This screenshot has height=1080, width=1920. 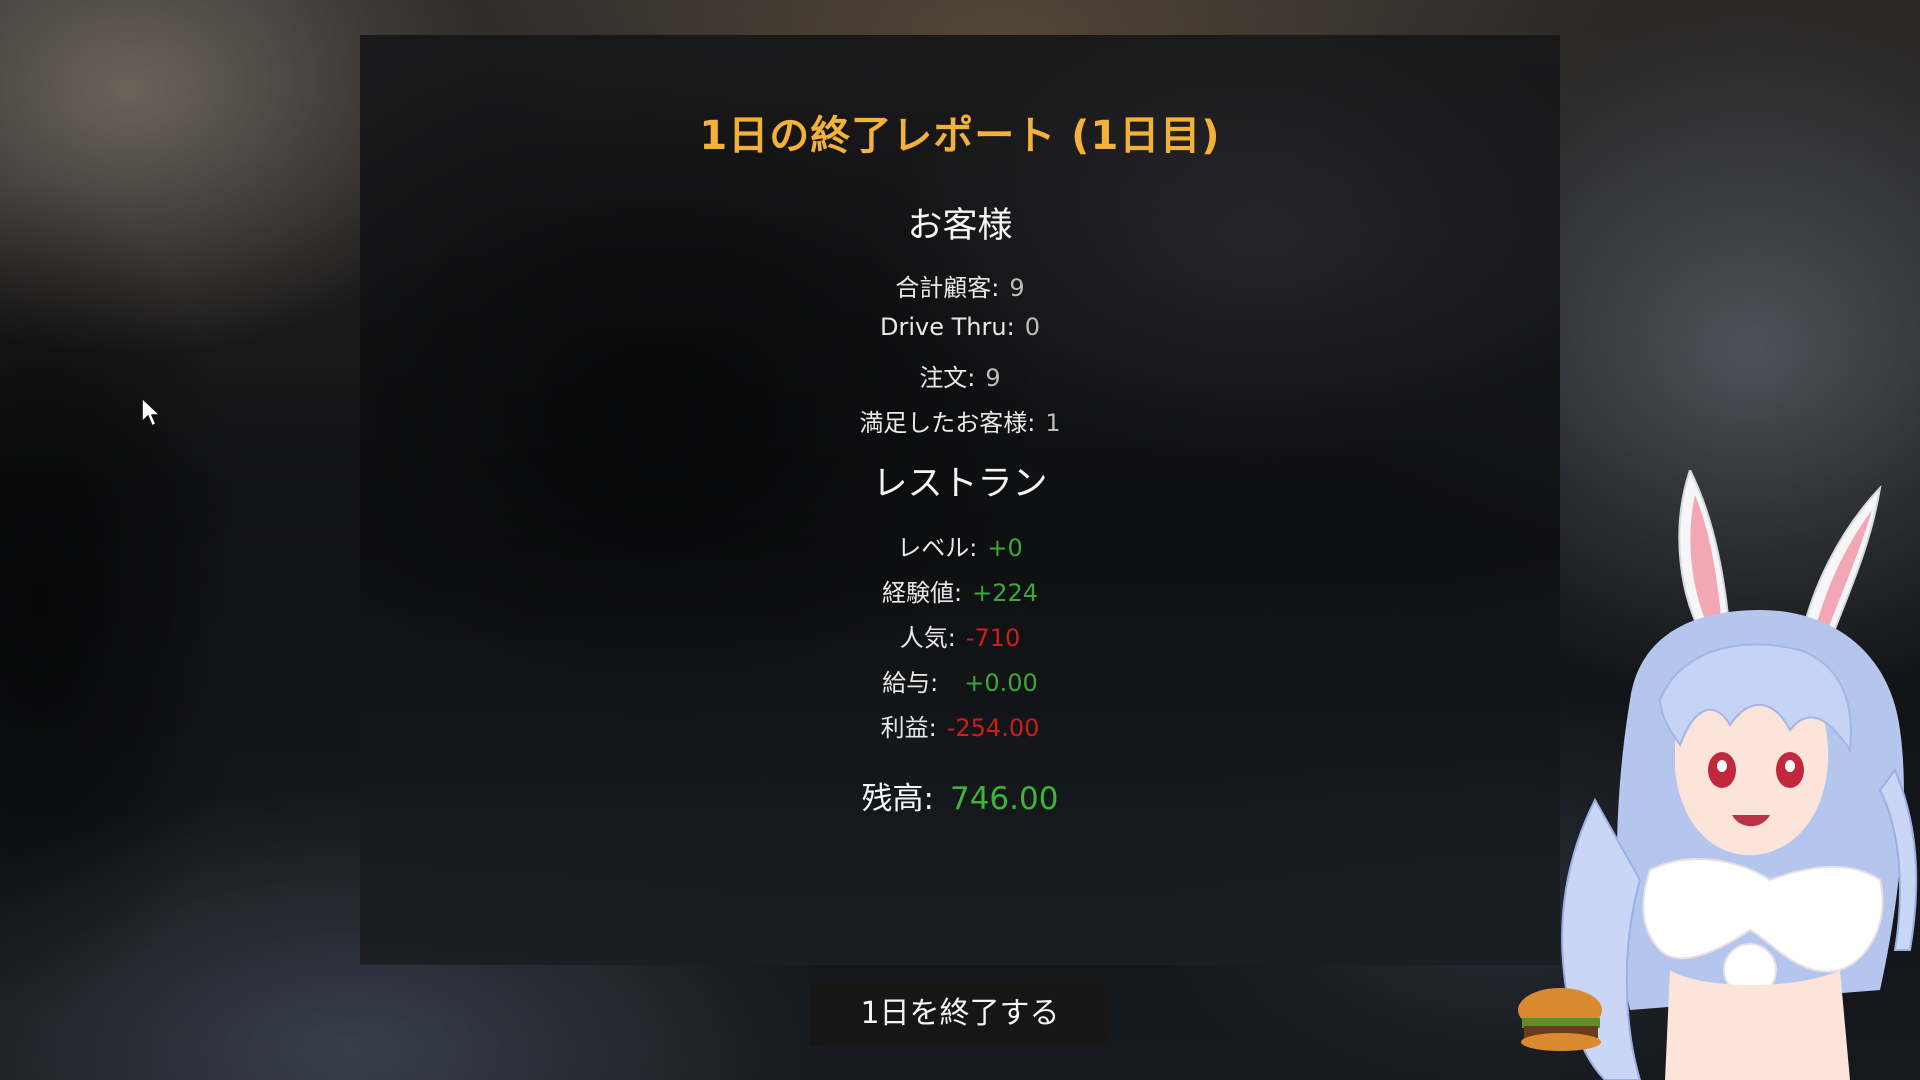 I want to click on stat-value: 1, so click(x=1053, y=423).